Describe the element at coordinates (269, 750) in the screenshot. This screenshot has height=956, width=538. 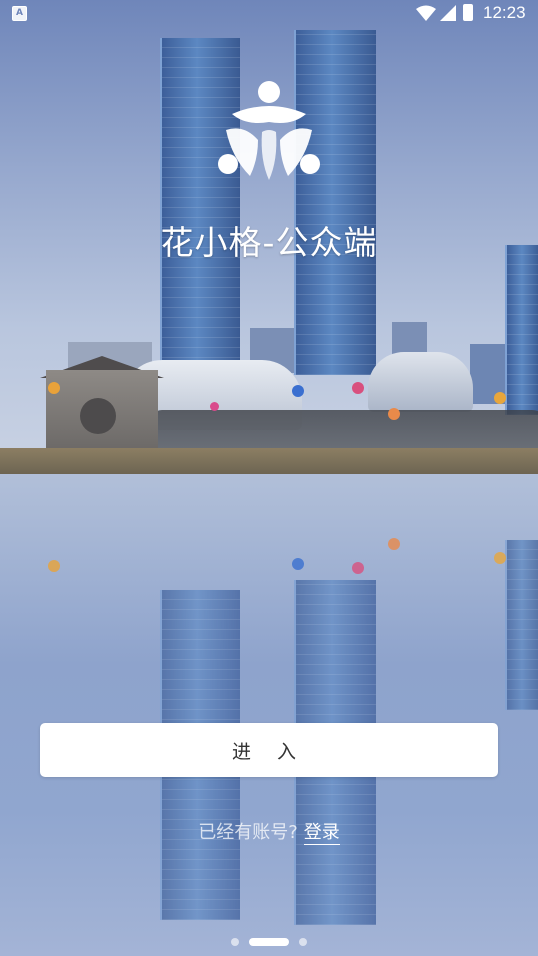
I see `enter-button: 进 入` at that location.